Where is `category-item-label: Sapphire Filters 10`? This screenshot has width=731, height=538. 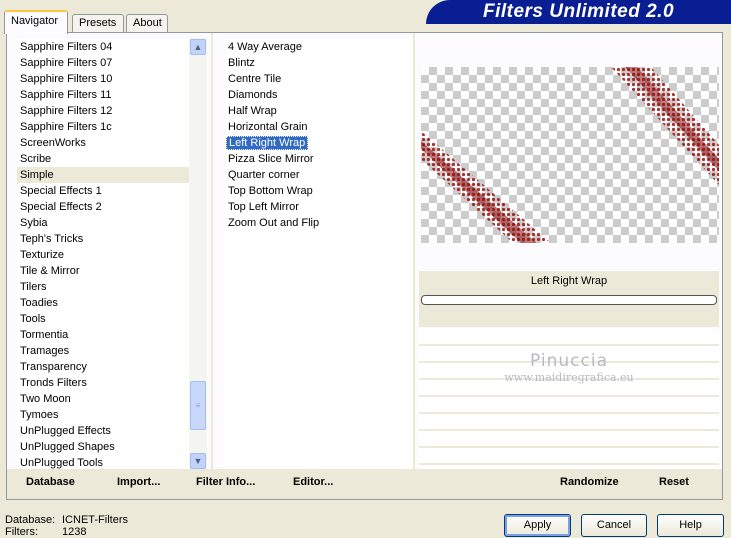
category-item-label: Sapphire Filters 10 is located at coordinates (66, 79).